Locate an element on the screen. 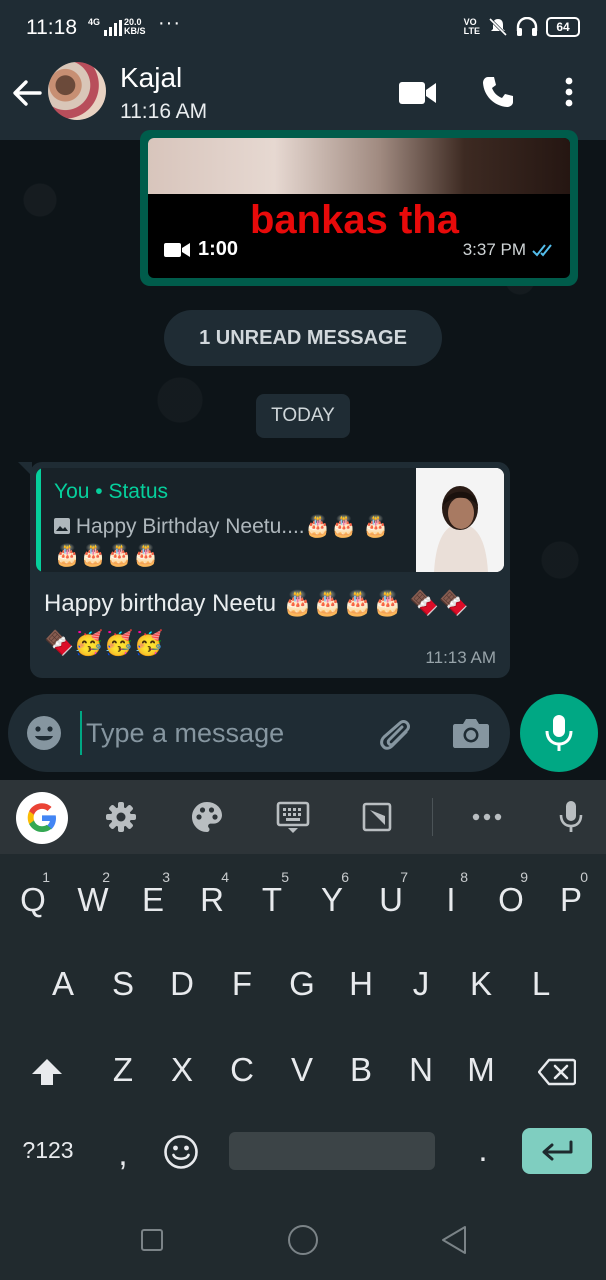 This screenshot has height=1280, width=606. palette-icon is located at coordinates (207, 817).